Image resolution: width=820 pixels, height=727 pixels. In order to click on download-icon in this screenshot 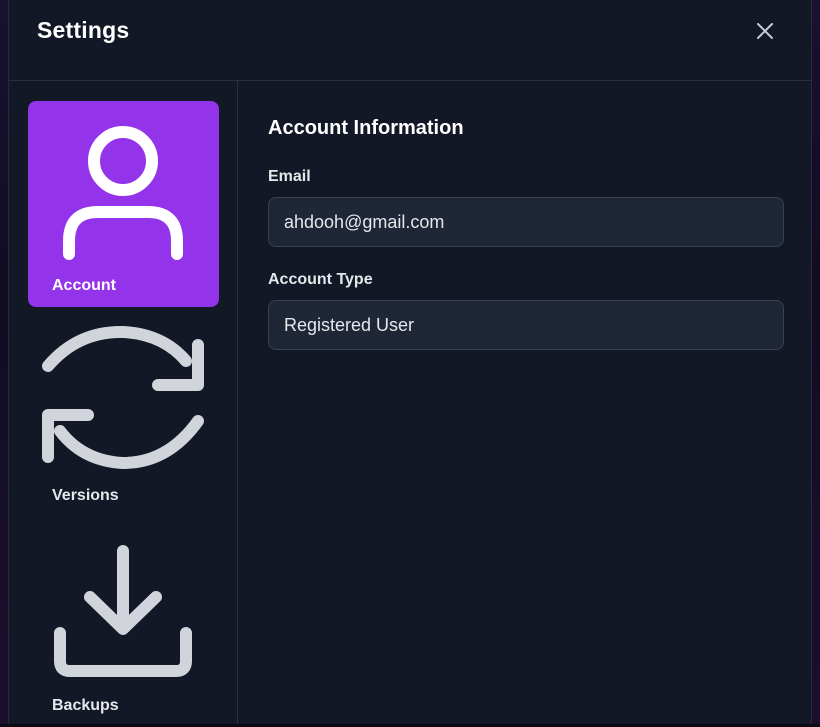, I will do `click(123, 611)`.